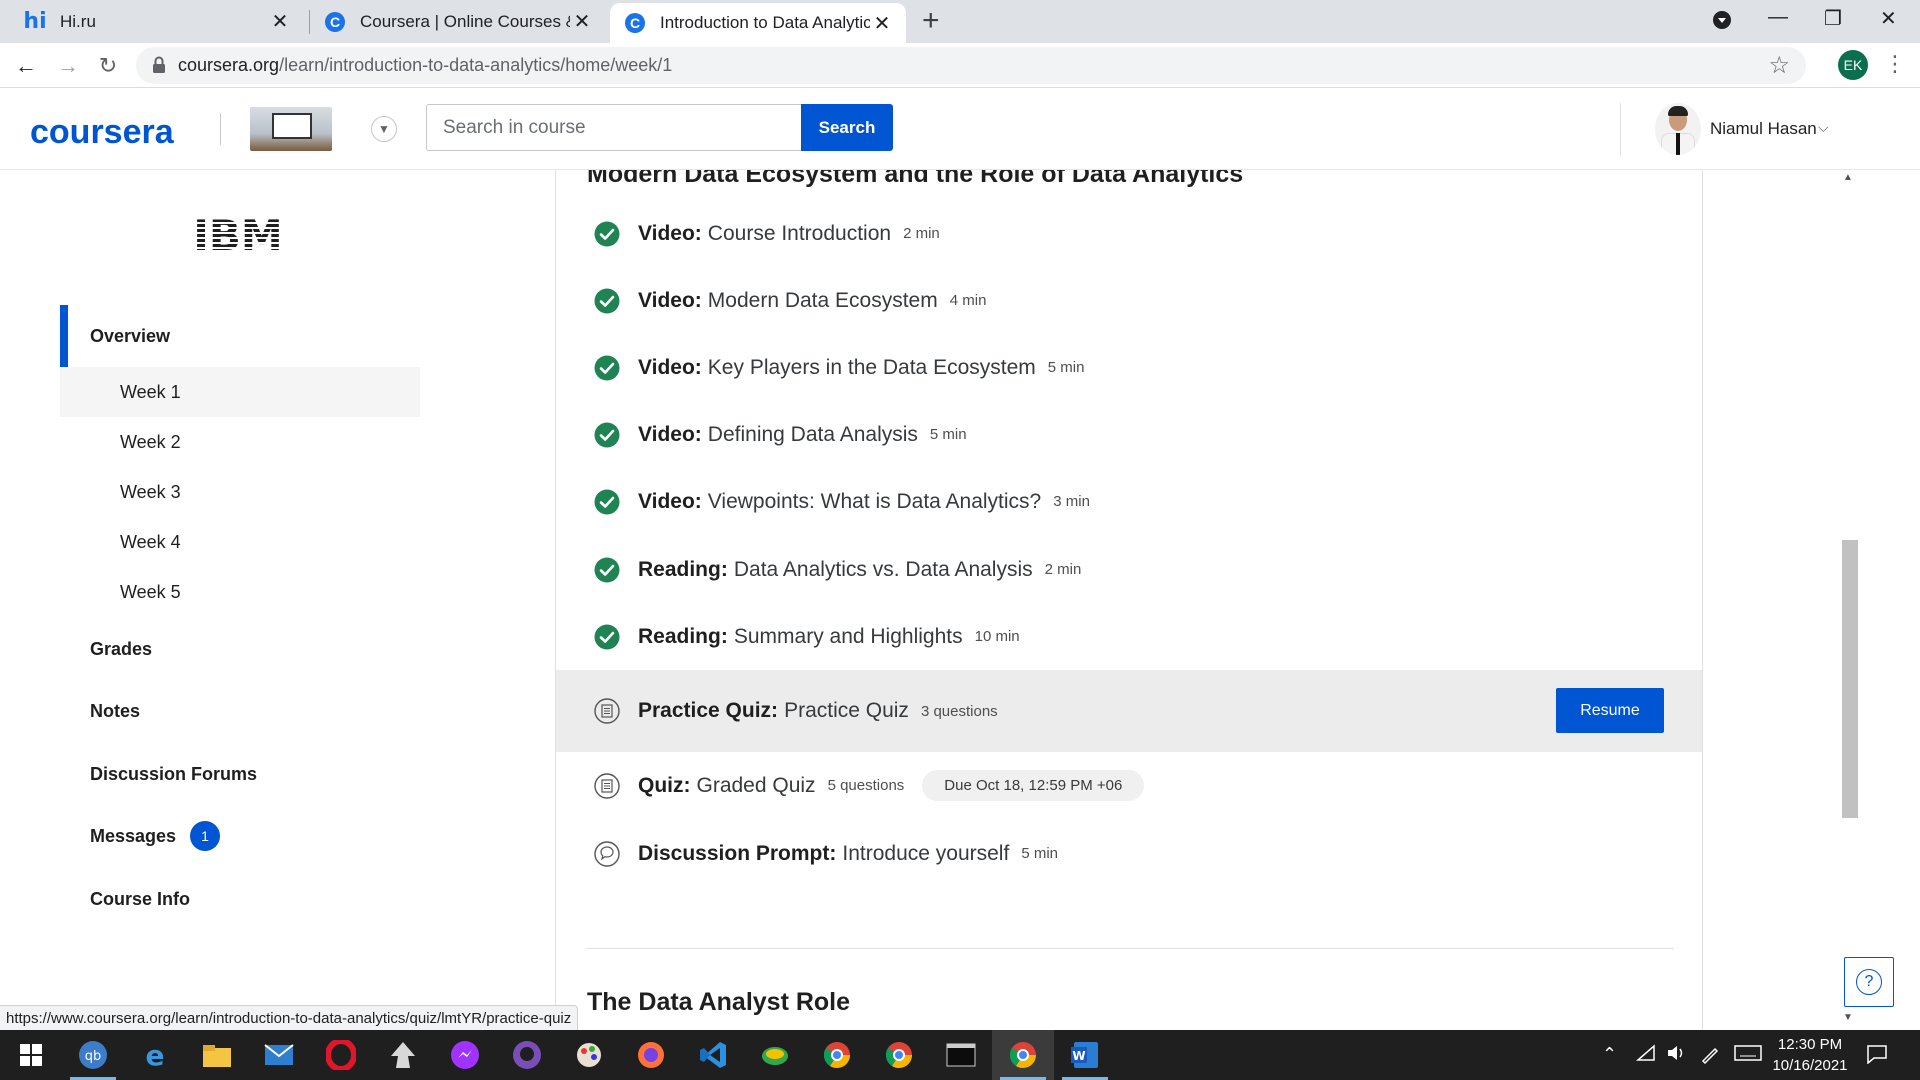 This screenshot has width=1920, height=1080. I want to click on lesson-item: Video: Defining Data Analysis 5 min, so click(1129, 434).